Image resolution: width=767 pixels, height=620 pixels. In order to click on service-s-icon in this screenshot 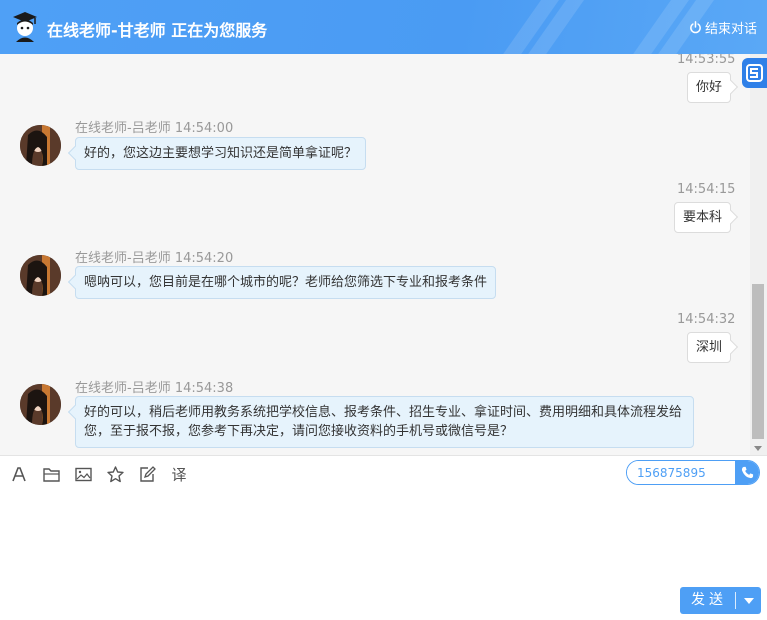, I will do `click(754, 73)`.